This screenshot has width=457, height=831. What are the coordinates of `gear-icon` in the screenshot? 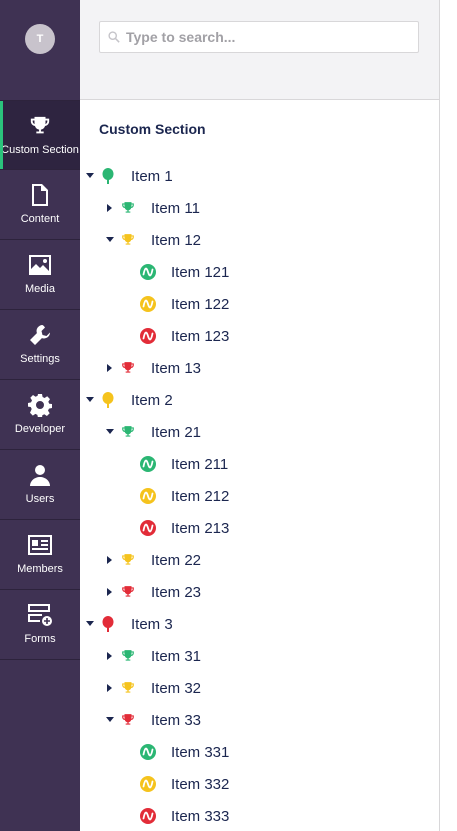 It's located at (40, 405).